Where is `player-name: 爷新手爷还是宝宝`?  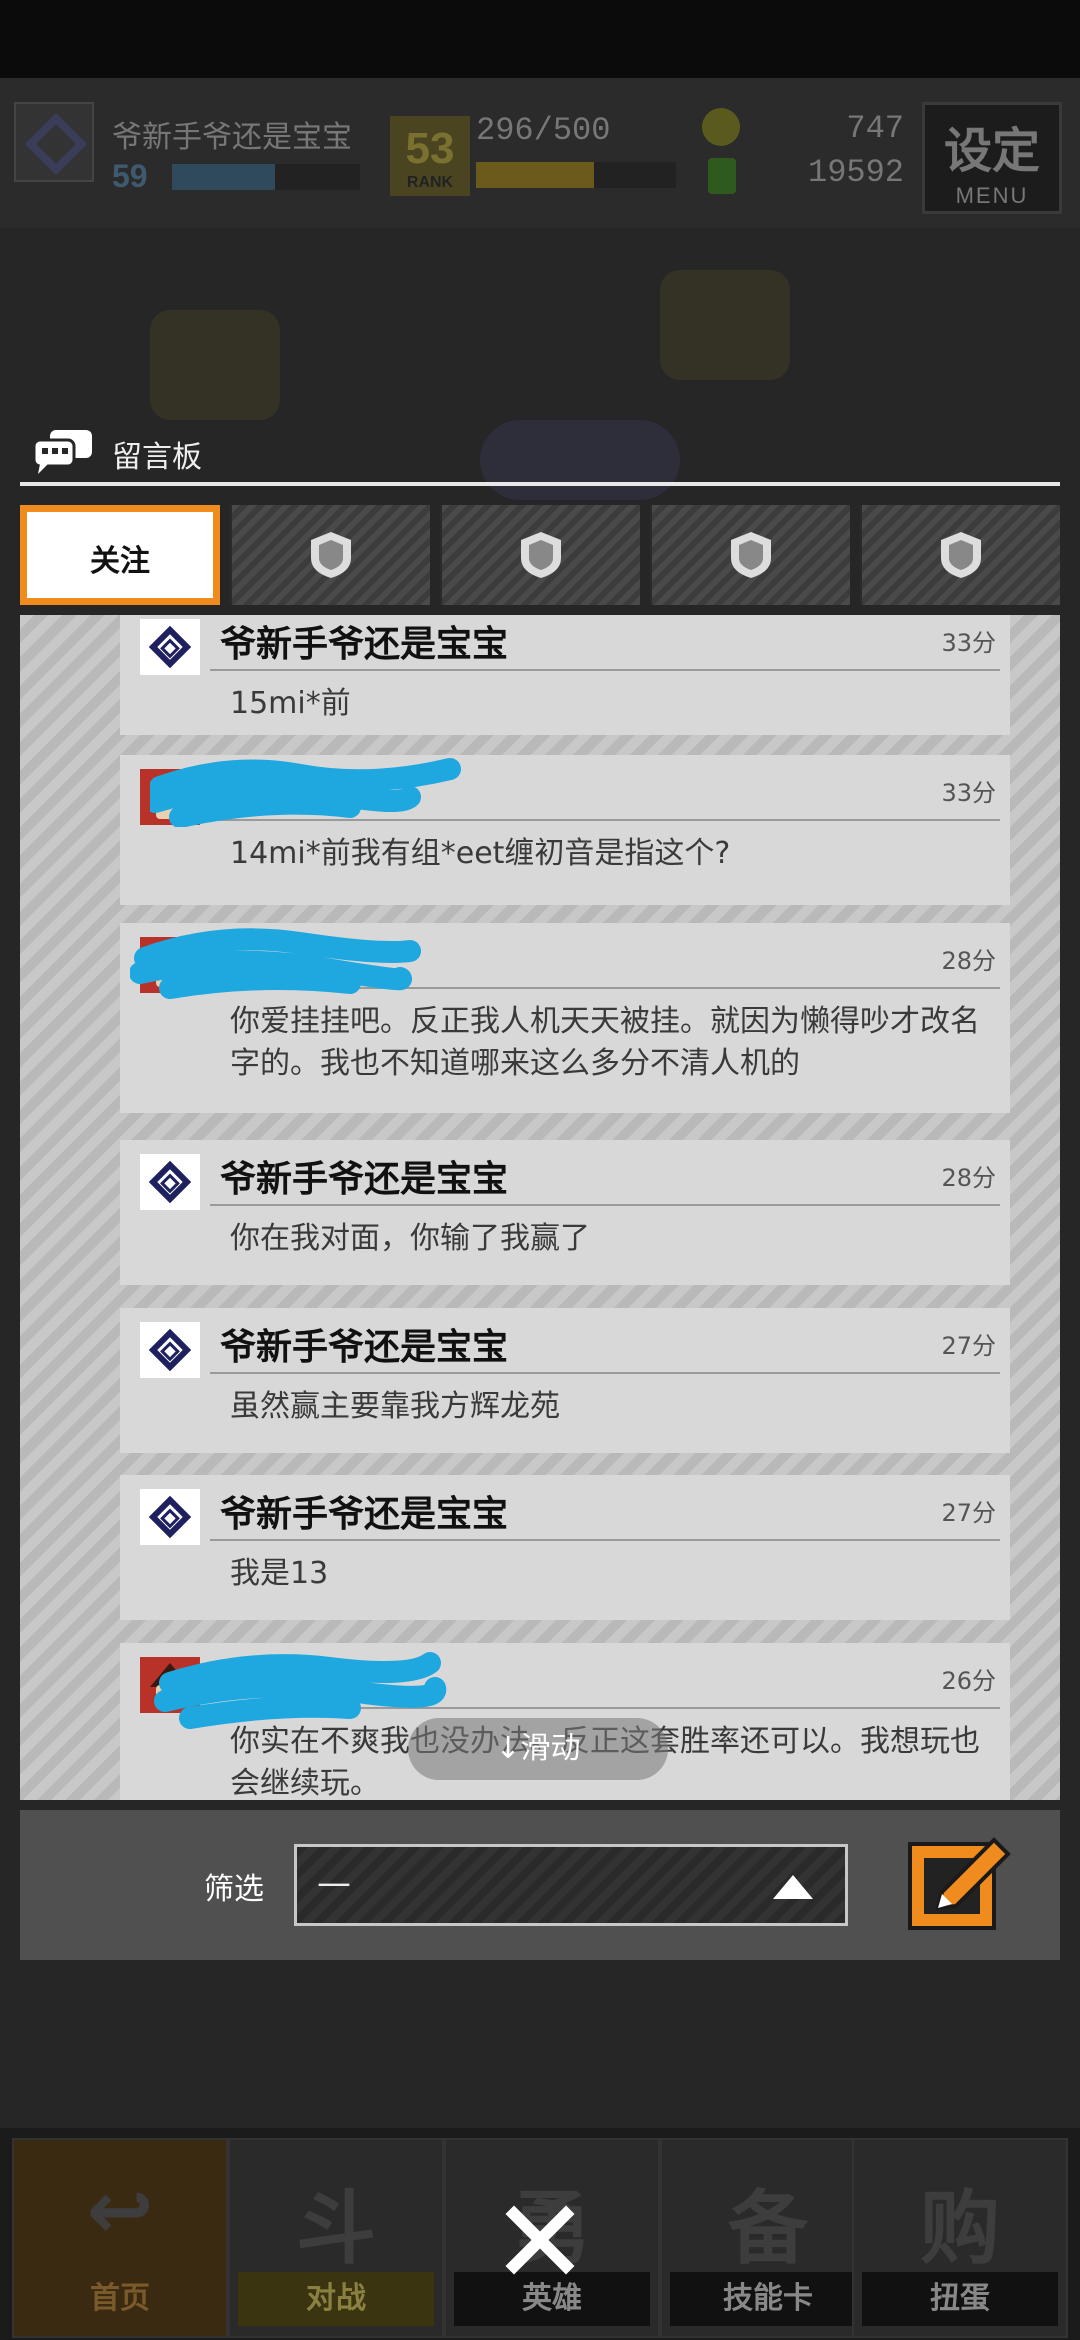
player-name: 爷新手爷还是宝宝 is located at coordinates (232, 137).